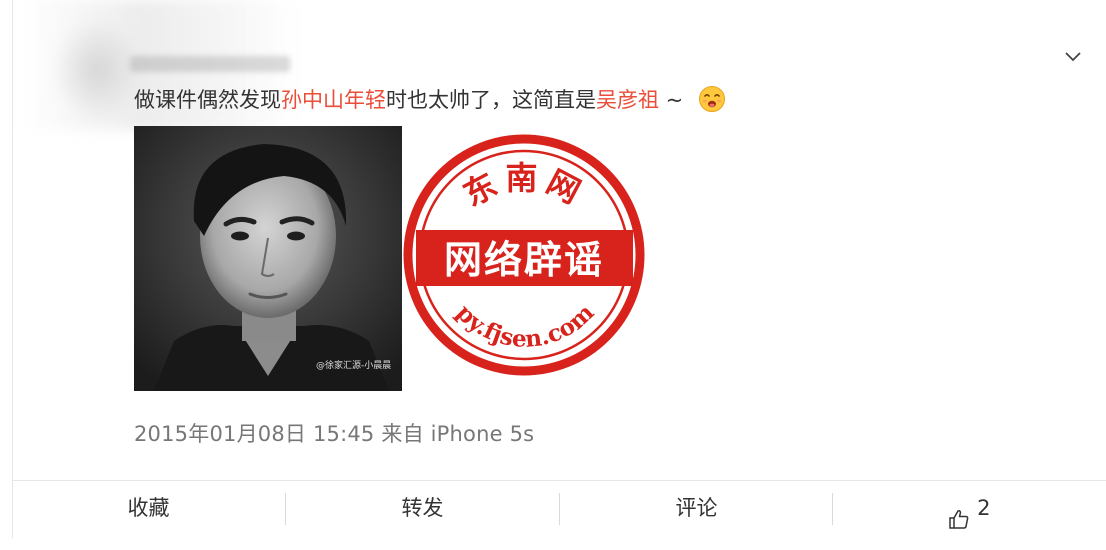  I want to click on blurred-username, so click(210, 64).